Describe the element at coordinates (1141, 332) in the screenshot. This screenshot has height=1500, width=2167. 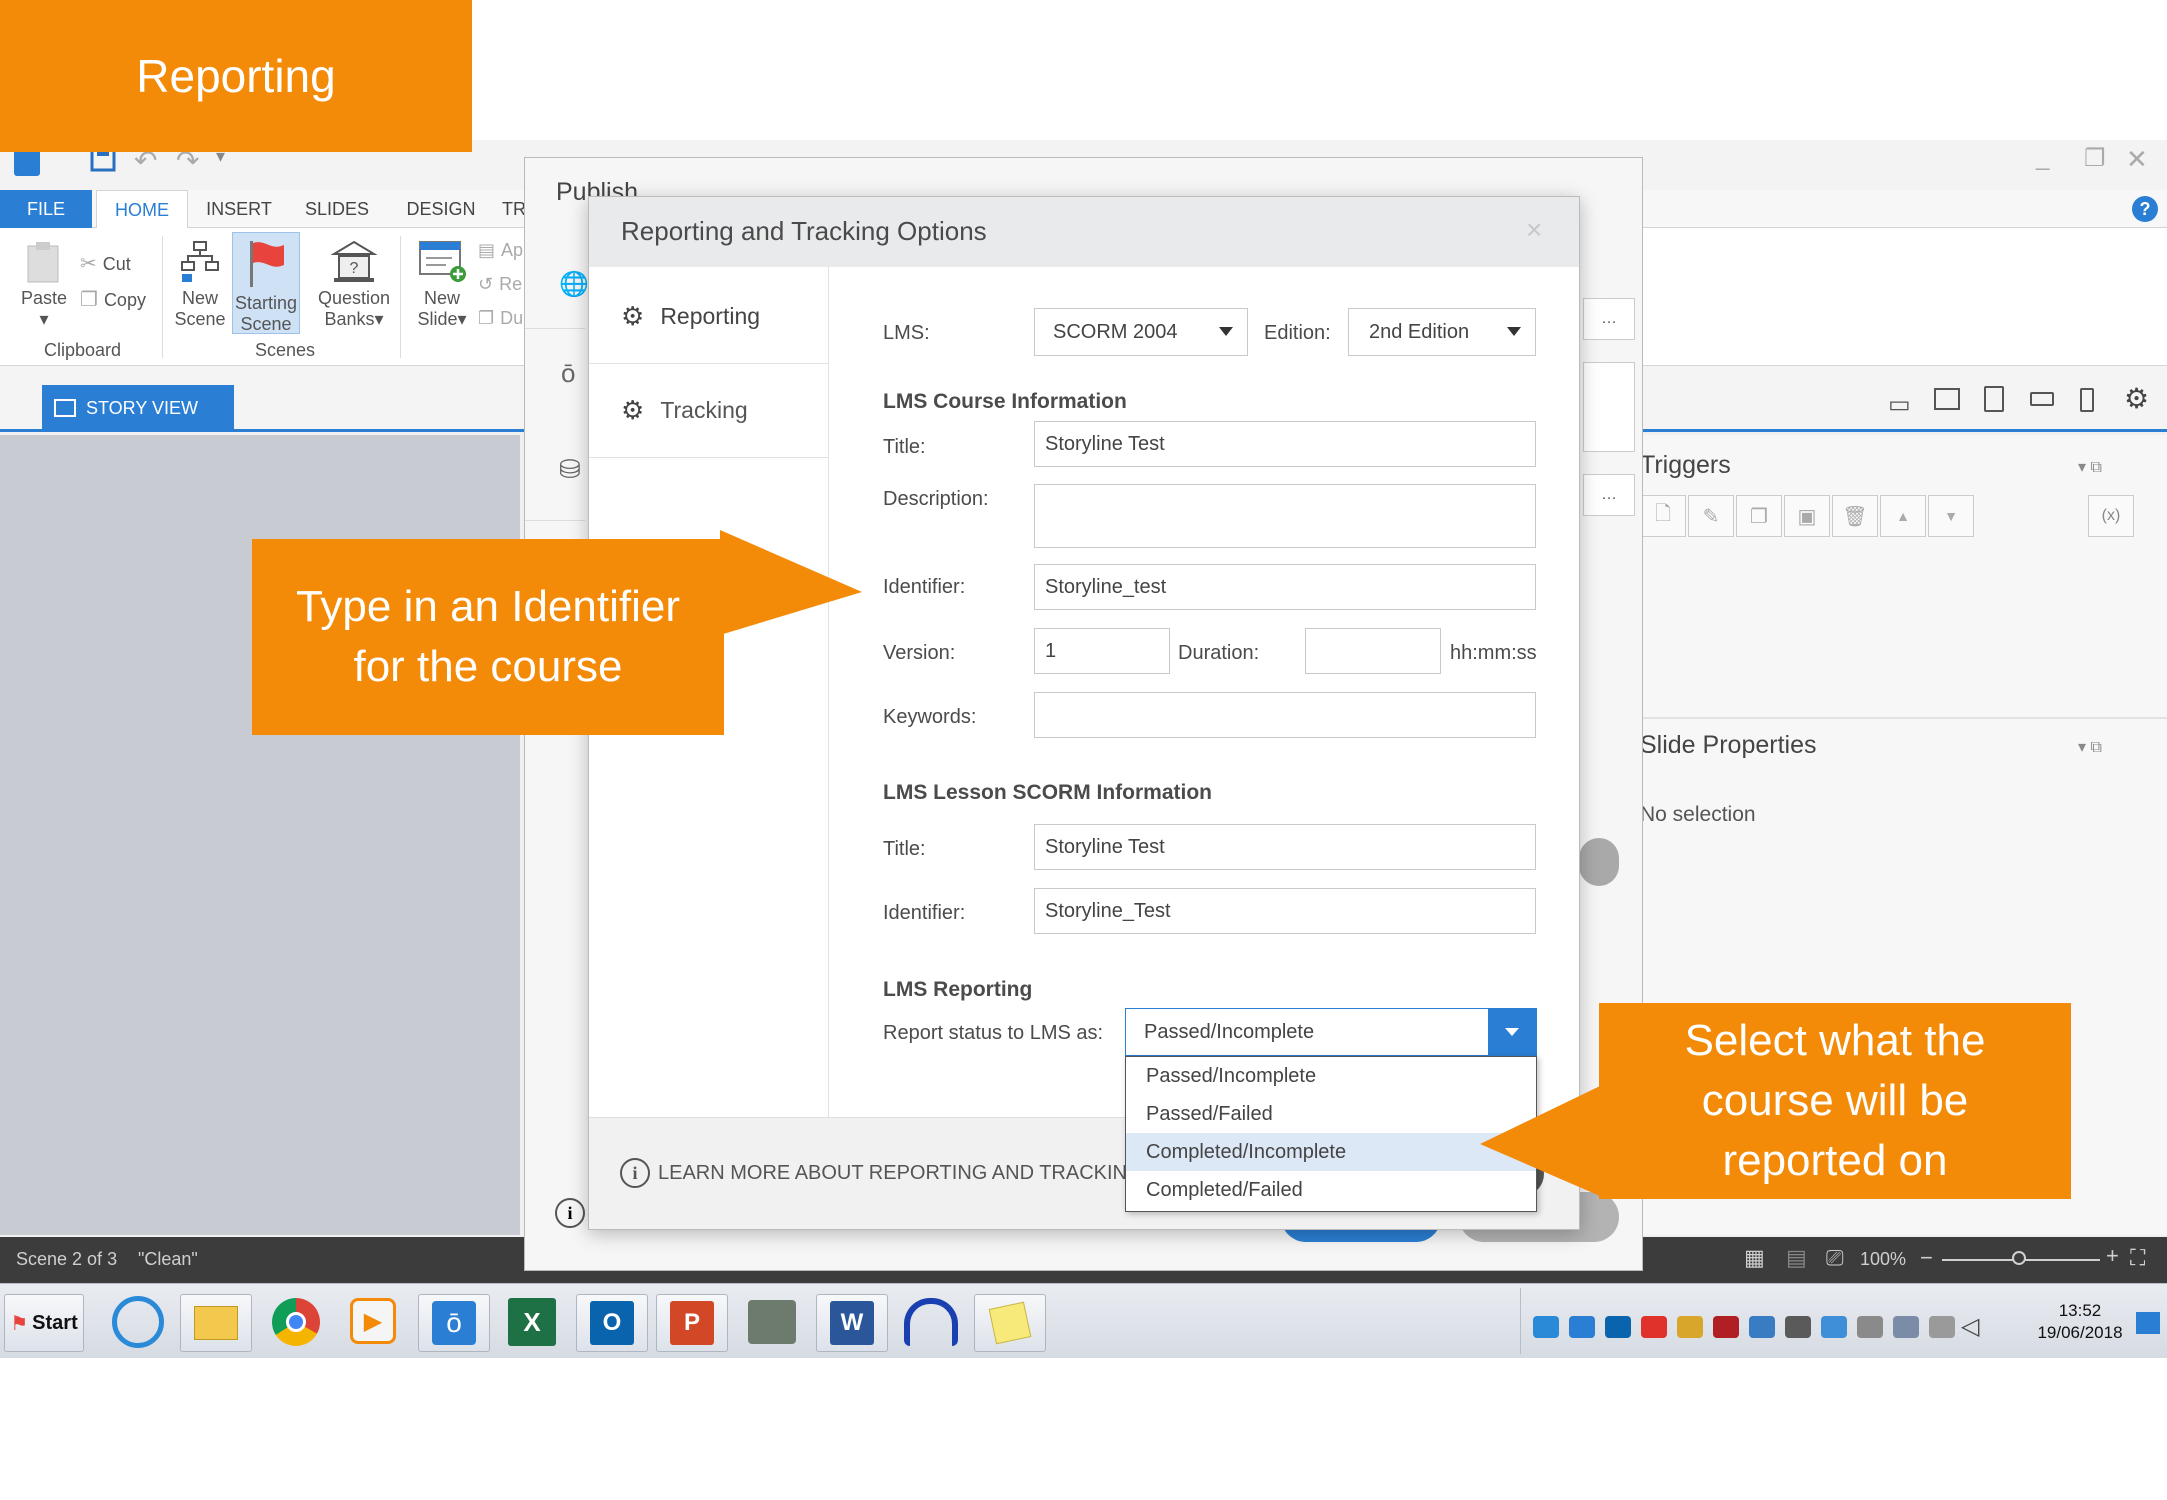
I see `lms-select: SCORM 2004` at that location.